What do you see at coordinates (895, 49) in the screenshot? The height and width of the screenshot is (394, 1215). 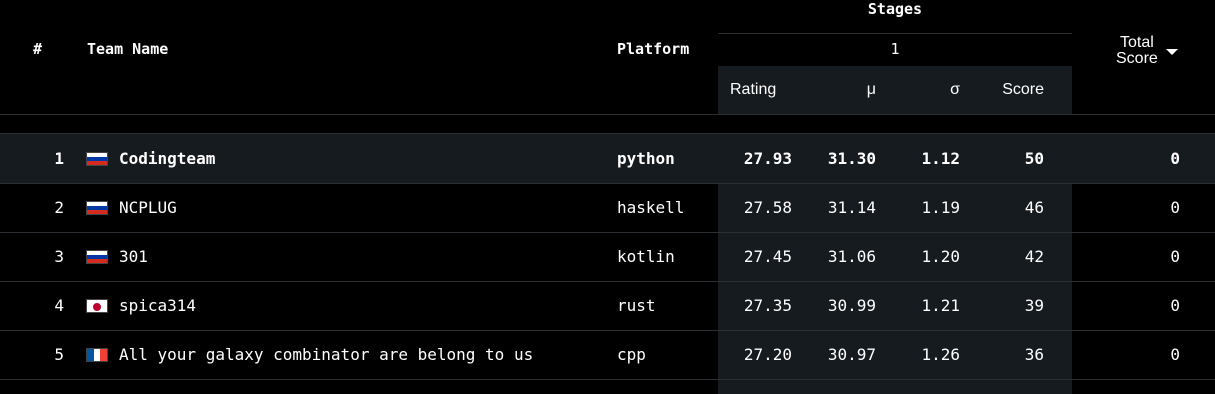 I see `stage-number-header: 1` at bounding box center [895, 49].